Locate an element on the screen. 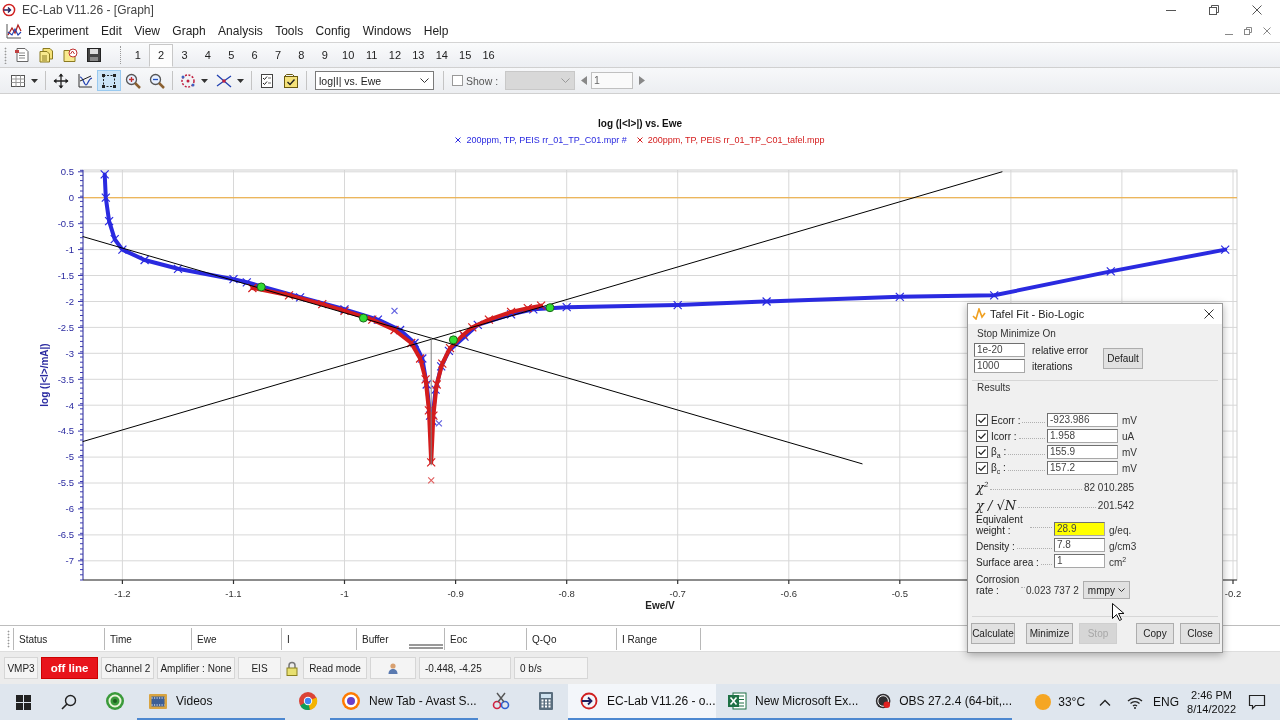  status-panel: 0 b/s is located at coordinates (551, 668).